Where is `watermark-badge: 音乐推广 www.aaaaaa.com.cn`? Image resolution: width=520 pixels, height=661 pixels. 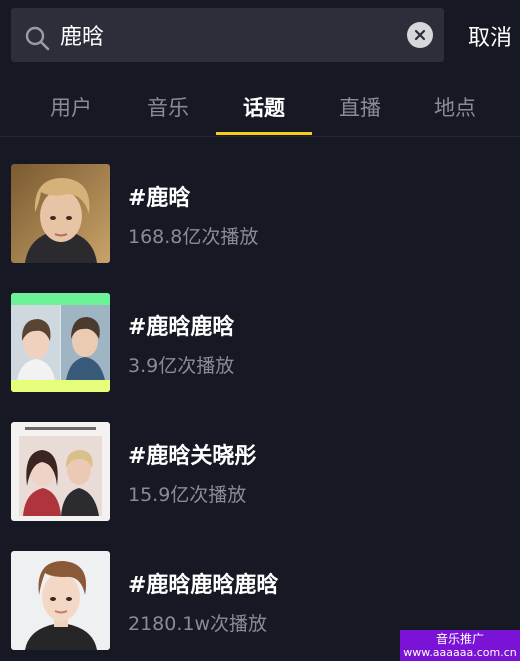
watermark-badge: 音乐推广 www.aaaaaa.com.cn is located at coordinates (460, 645).